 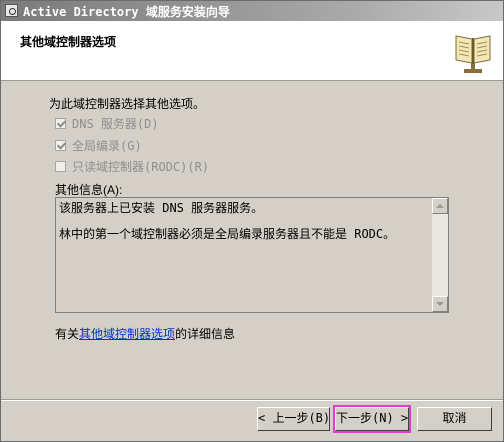 What do you see at coordinates (454, 419) in the screenshot?
I see `cancel-button: 取消` at bounding box center [454, 419].